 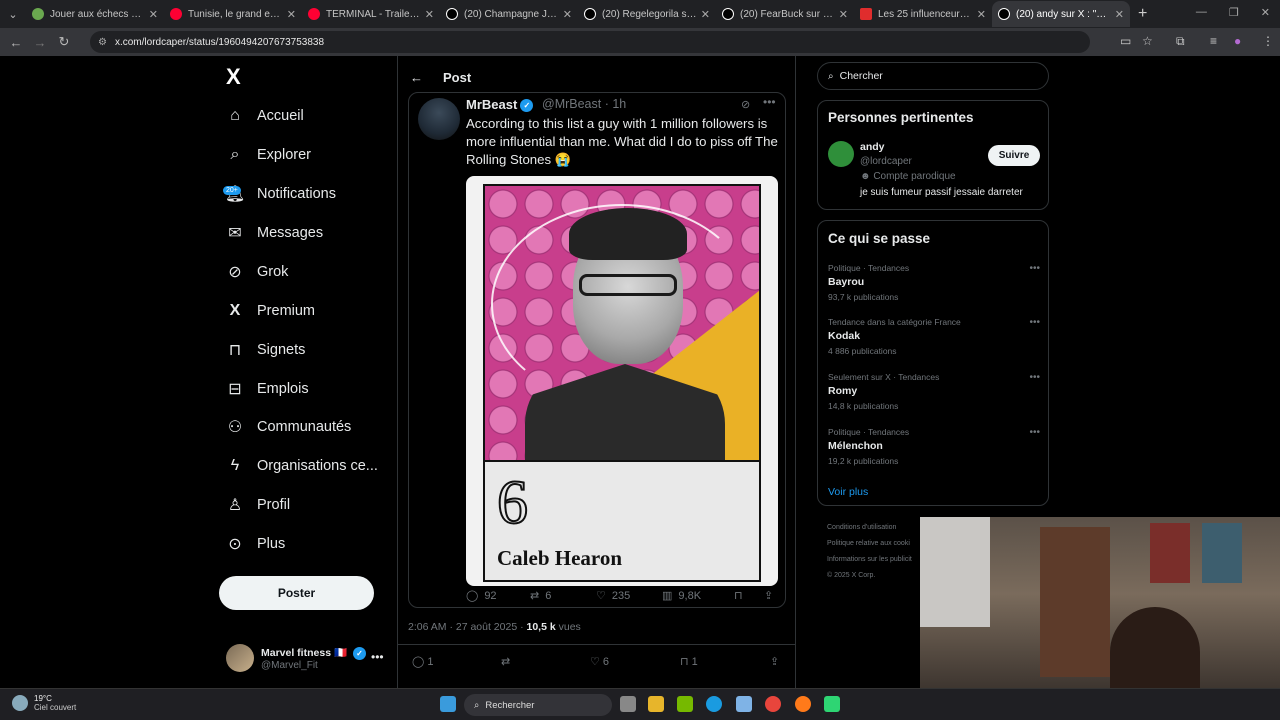 I want to click on browser-menu-icon: ⋮, so click(x=1268, y=41).